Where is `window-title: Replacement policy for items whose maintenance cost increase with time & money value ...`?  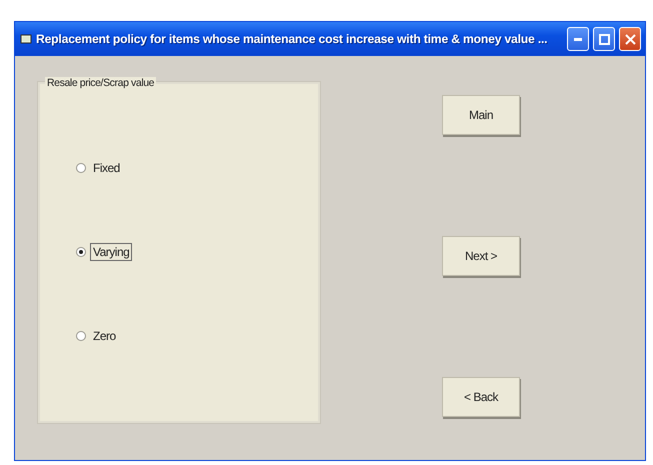
window-title: Replacement policy for items whose maintenance cost increase with time & money value ... is located at coordinates (292, 39).